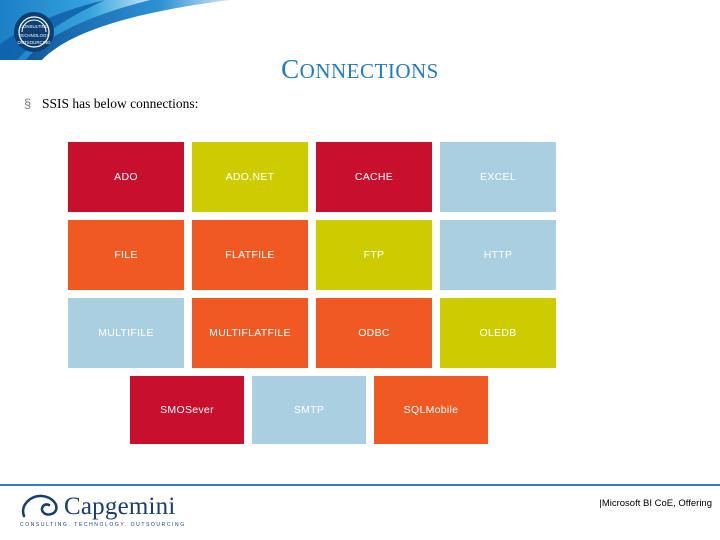 Image resolution: width=720 pixels, height=540 pixels. What do you see at coordinates (250, 333) in the screenshot?
I see `tile-multiflatfile: MULTIFLATFILE` at bounding box center [250, 333].